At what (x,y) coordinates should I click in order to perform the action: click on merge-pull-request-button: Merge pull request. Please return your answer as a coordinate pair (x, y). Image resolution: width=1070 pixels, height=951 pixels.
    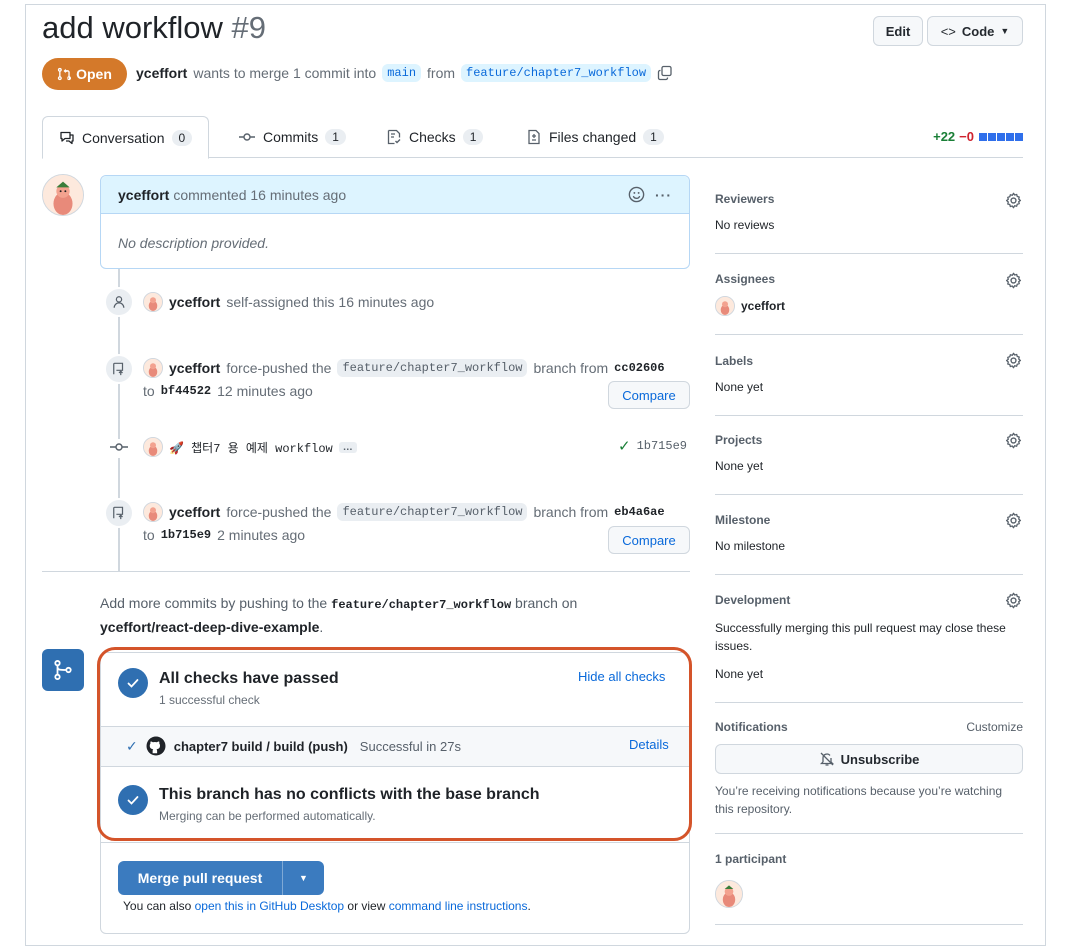
    Looking at the image, I should click on (200, 878).